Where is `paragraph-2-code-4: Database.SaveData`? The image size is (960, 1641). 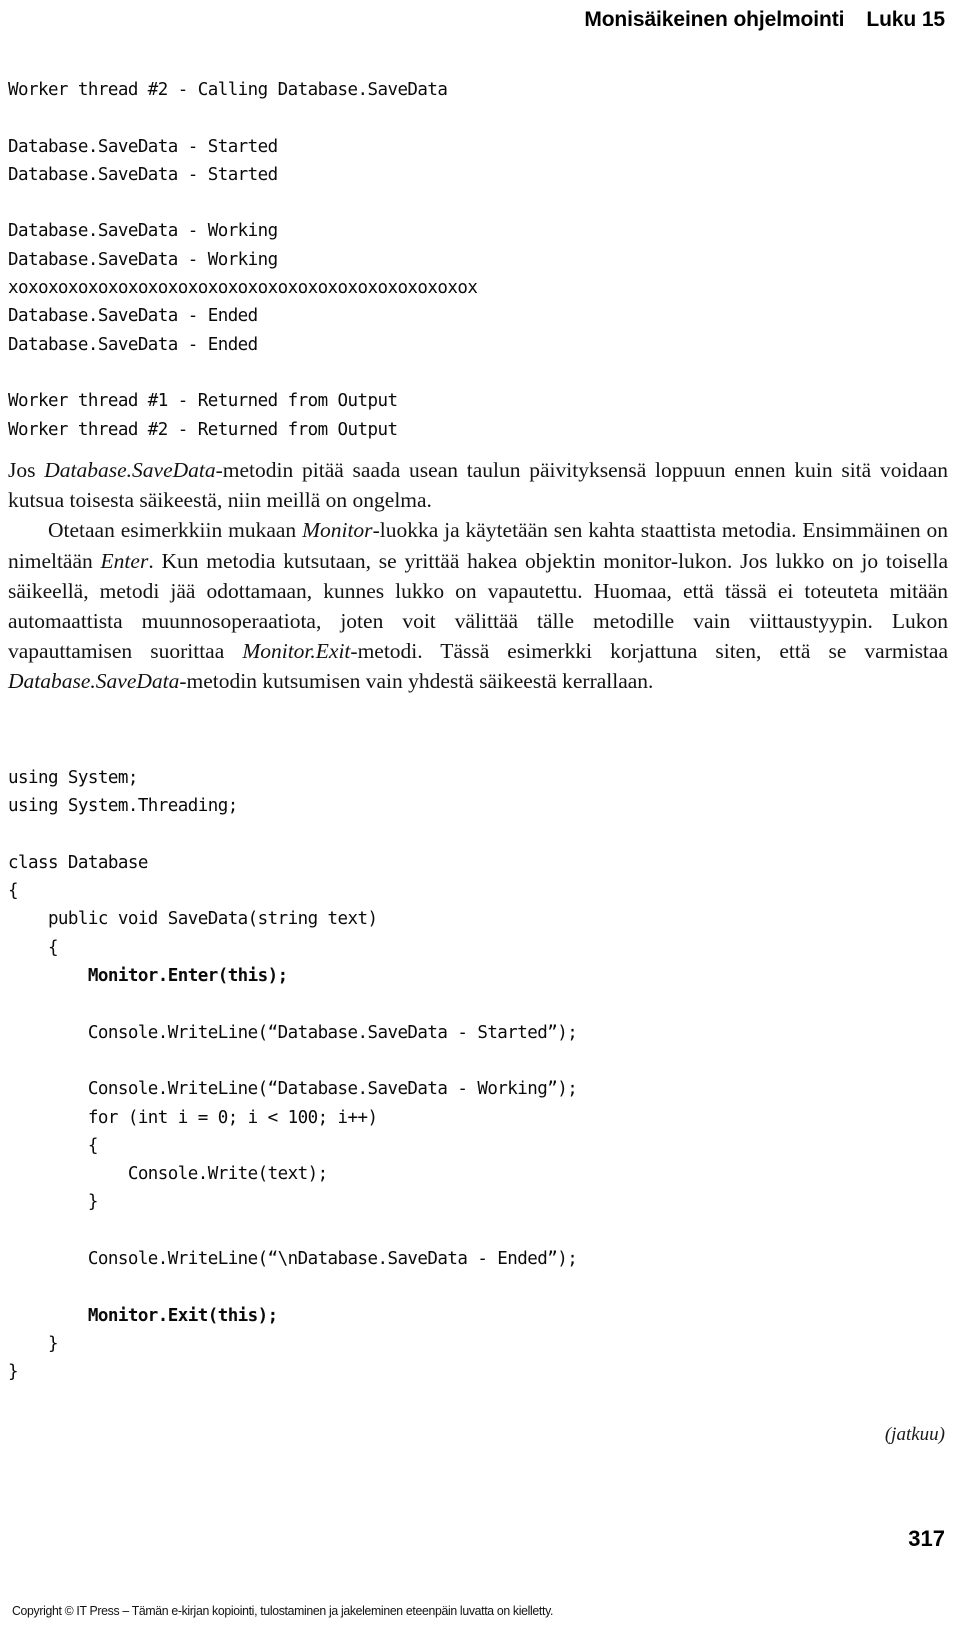
paragraph-2-code-4: Database.SaveData is located at coordinates (94, 681).